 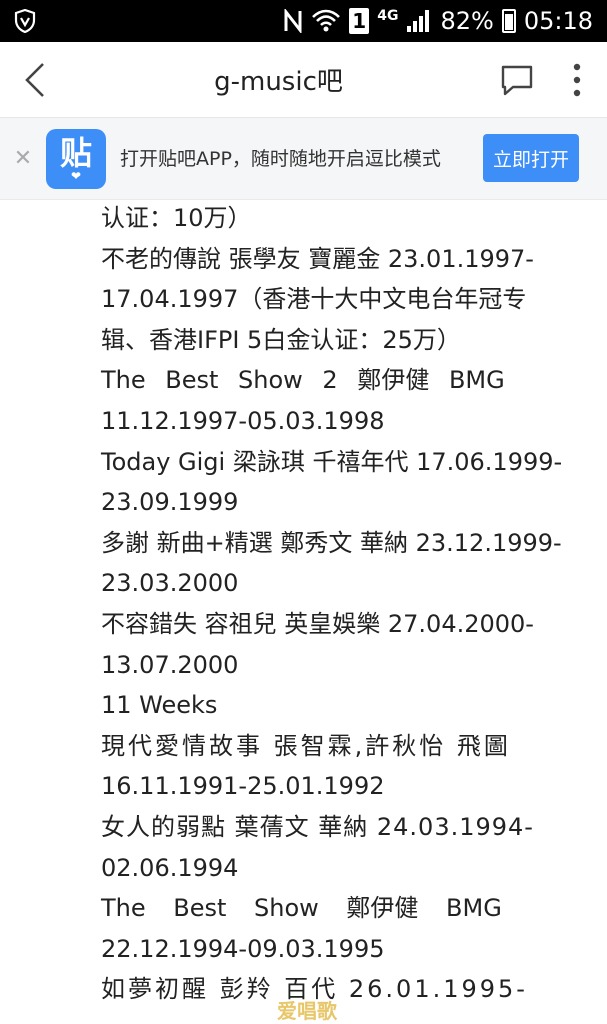 I want to click on post-line: 17.04.1997（香港十大中文电台年冠专, so click(x=314, y=299).